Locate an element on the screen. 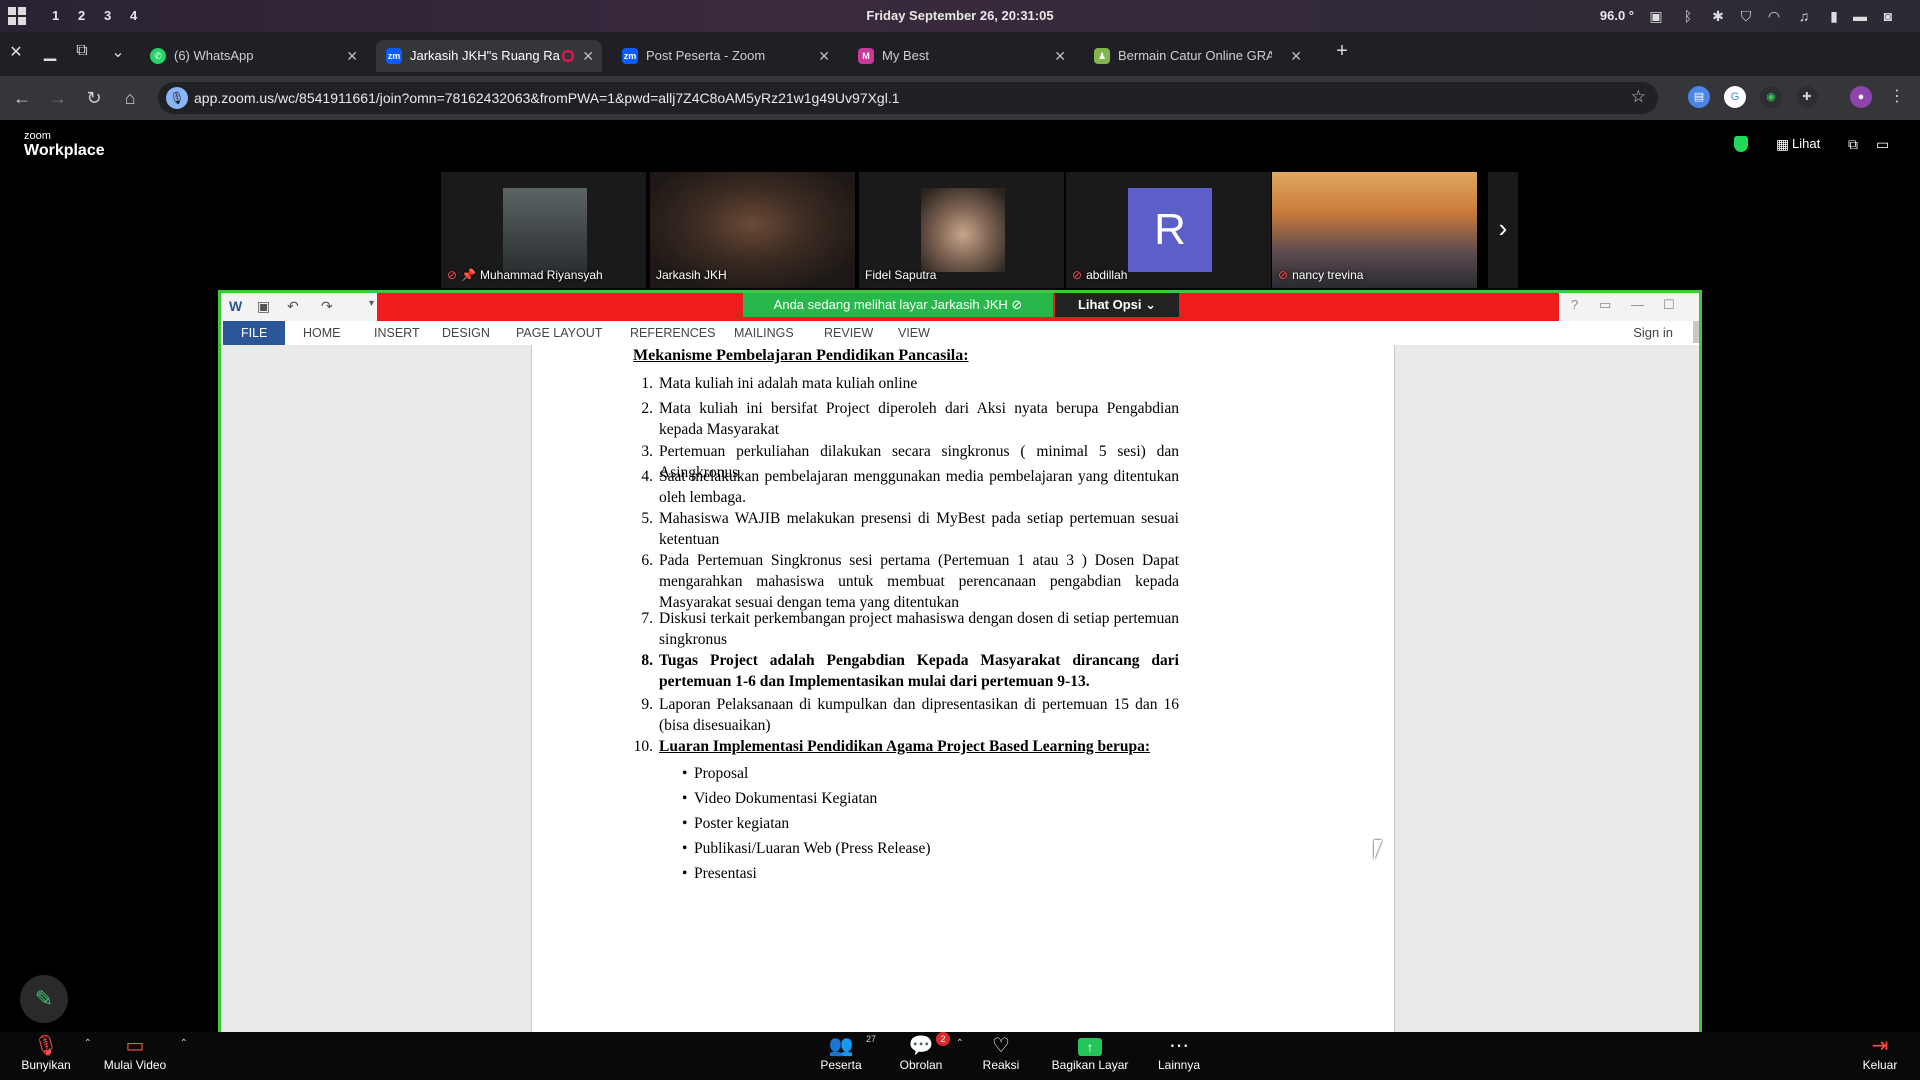 Image resolution: width=1920 pixels, height=1080 pixels. accessibility-icon: ✱ is located at coordinates (1718, 16).